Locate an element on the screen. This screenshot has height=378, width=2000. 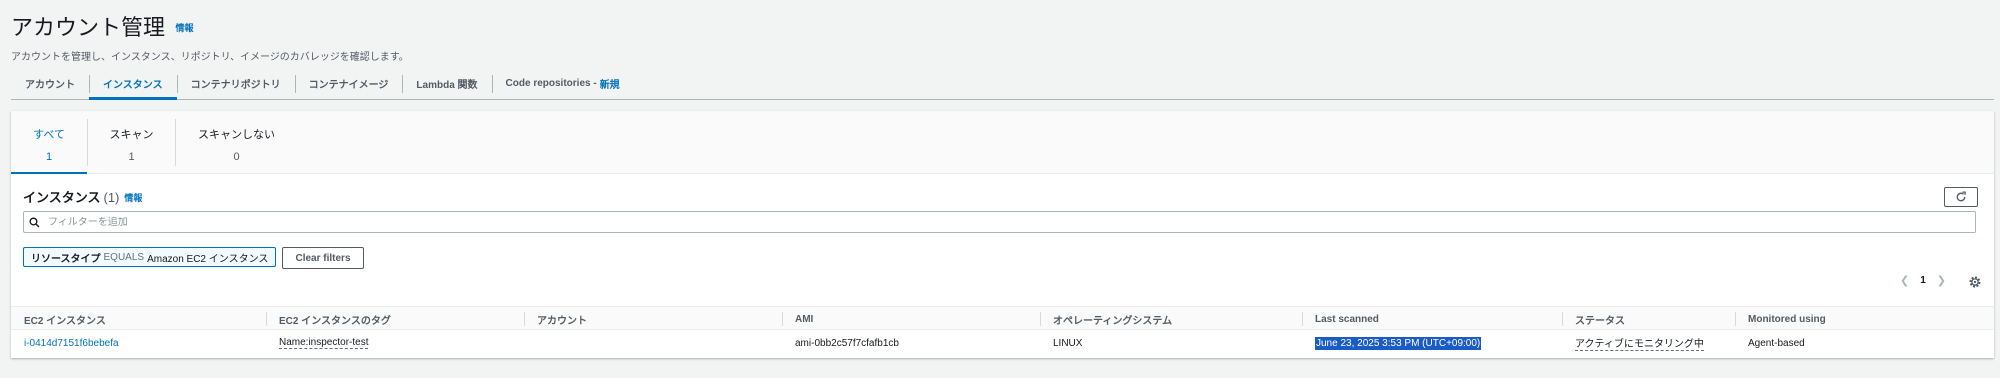
chevron-right-icon: ❯ is located at coordinates (1941, 280).